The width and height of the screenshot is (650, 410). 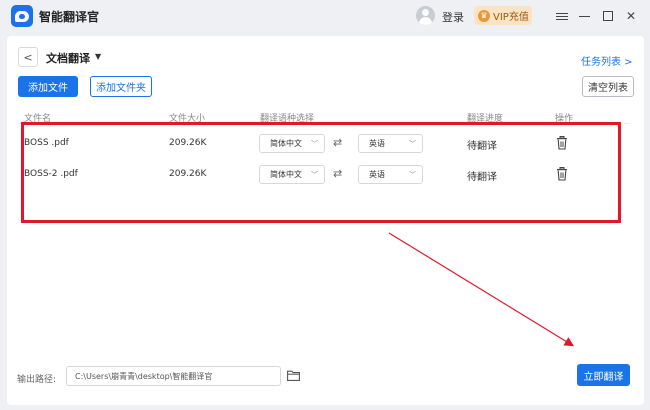 I want to click on add-file-button: 添加文件, so click(x=48, y=86).